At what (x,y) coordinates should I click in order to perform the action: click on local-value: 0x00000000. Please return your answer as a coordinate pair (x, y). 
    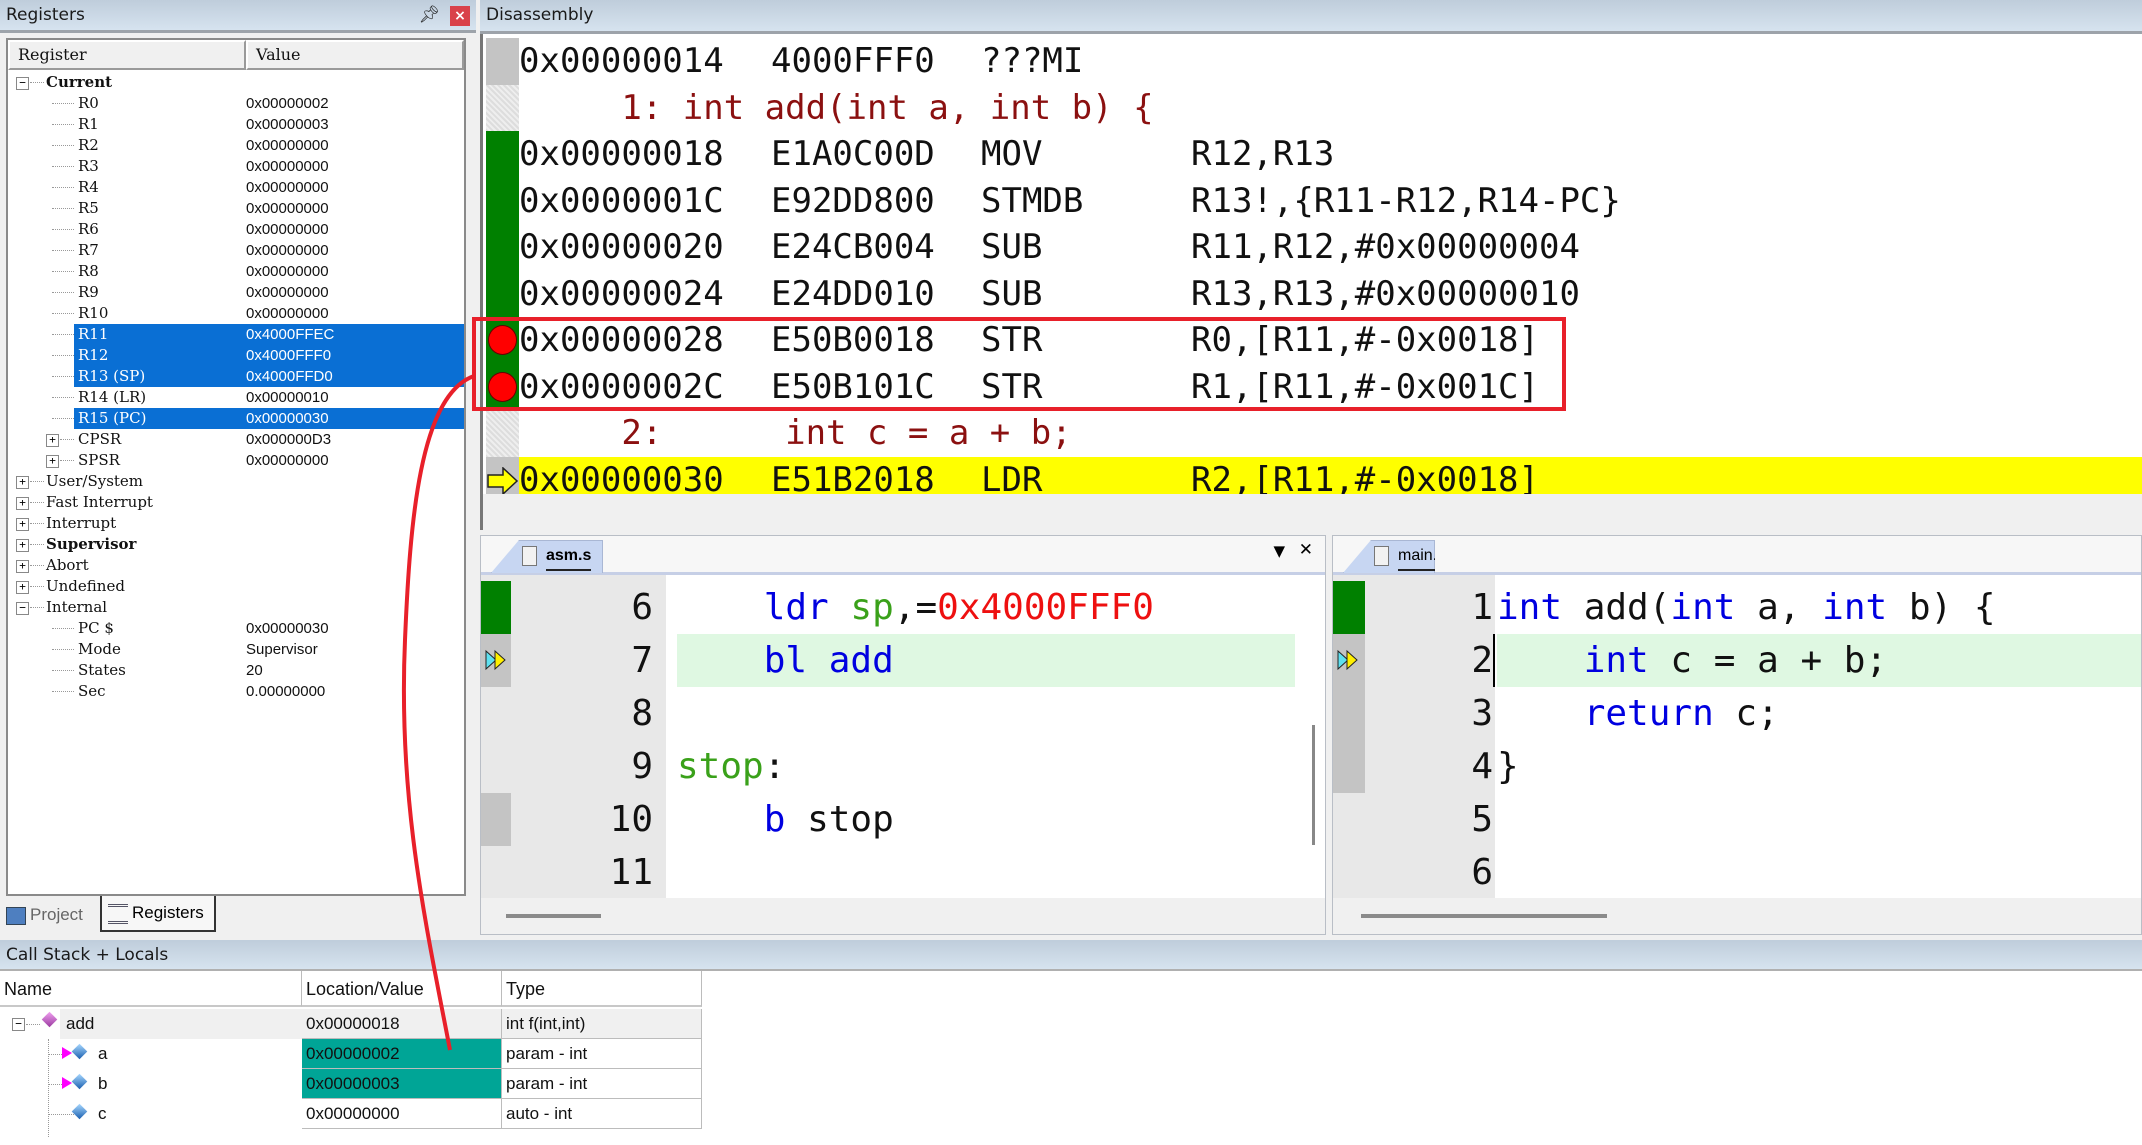
    Looking at the image, I should click on (402, 1114).